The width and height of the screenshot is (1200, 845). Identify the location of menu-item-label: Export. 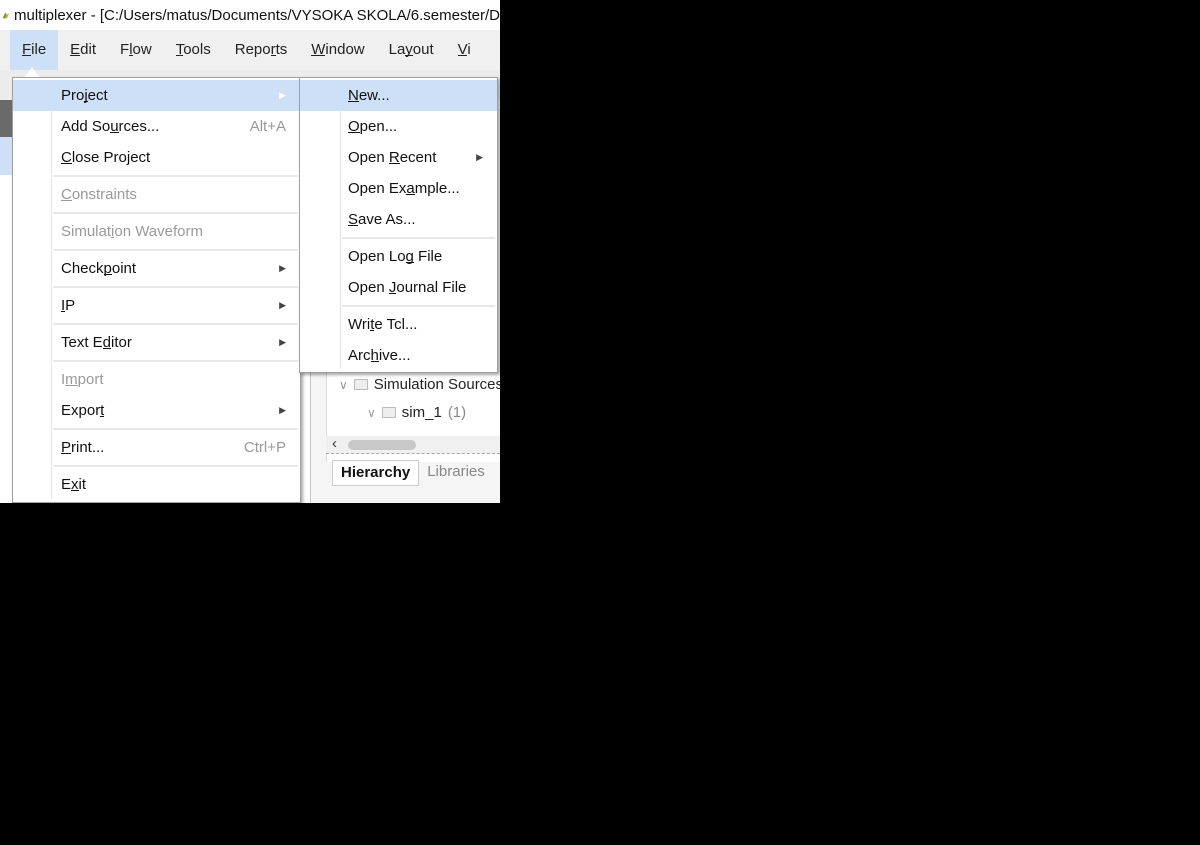
(83, 410).